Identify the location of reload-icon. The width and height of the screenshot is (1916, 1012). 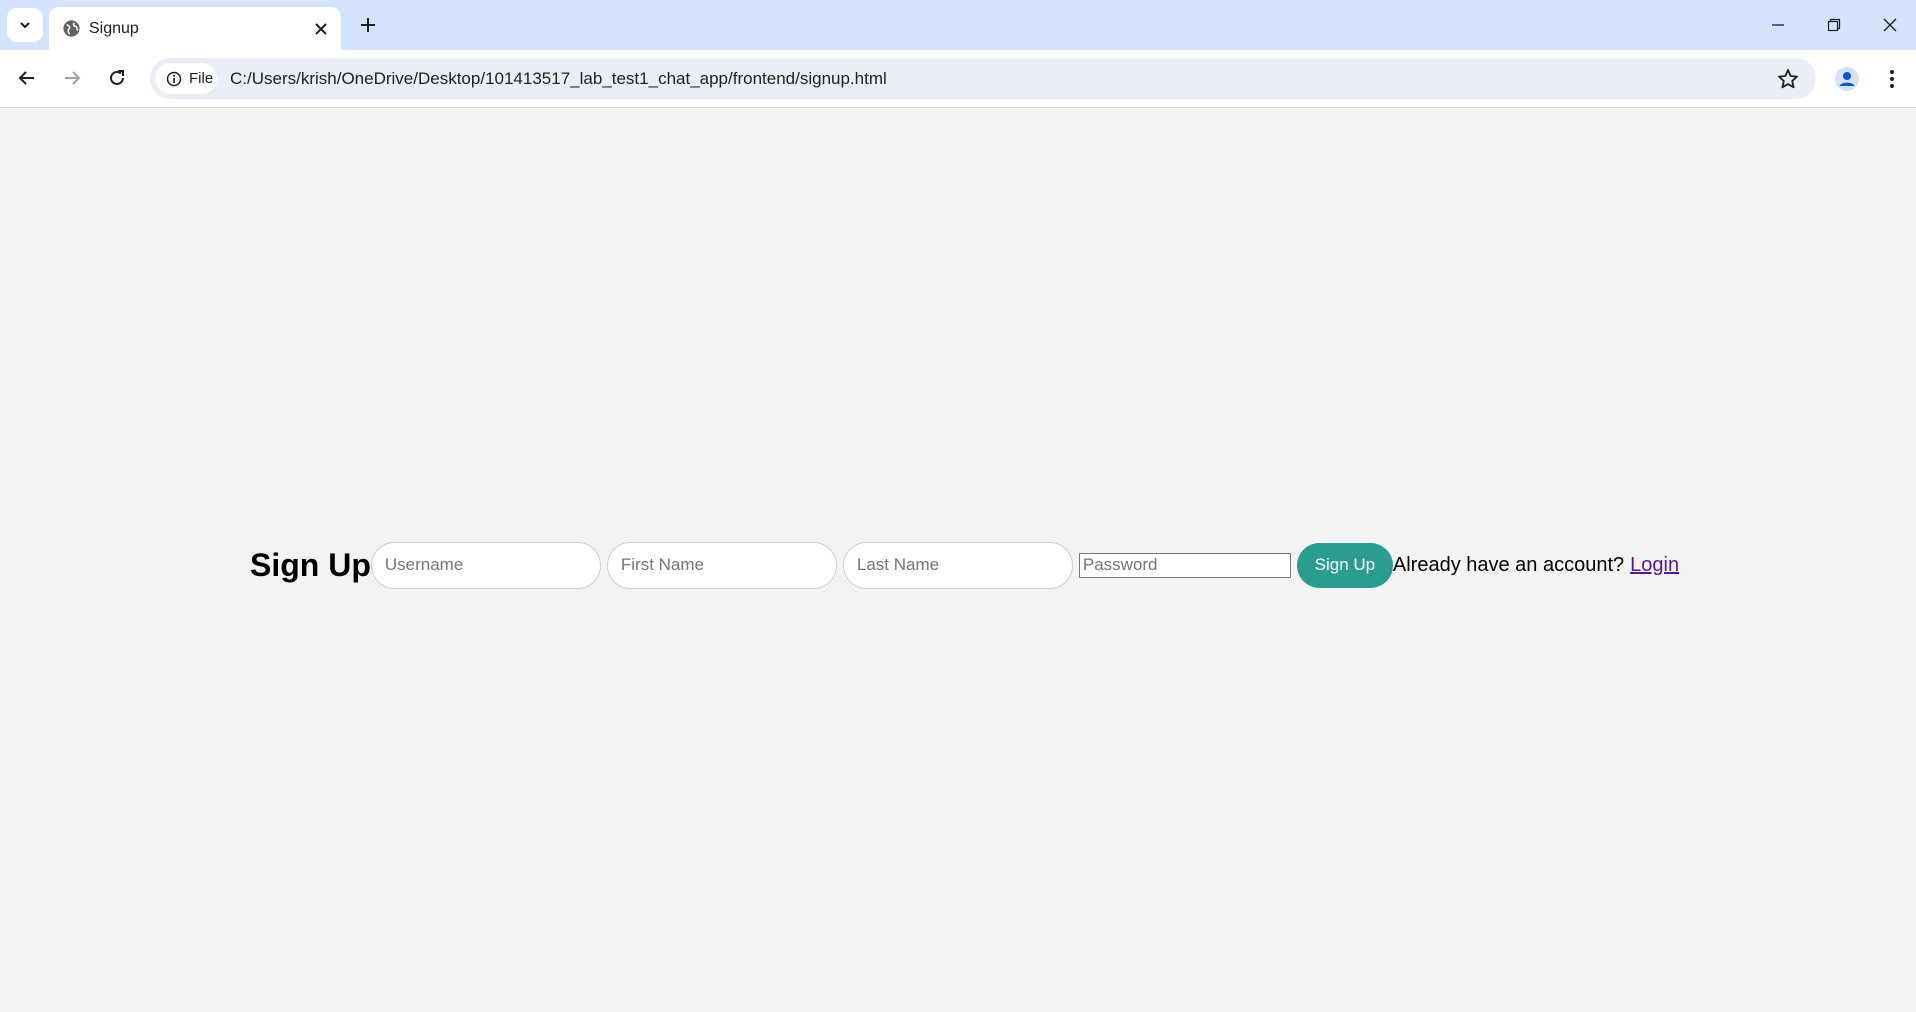
(117, 77).